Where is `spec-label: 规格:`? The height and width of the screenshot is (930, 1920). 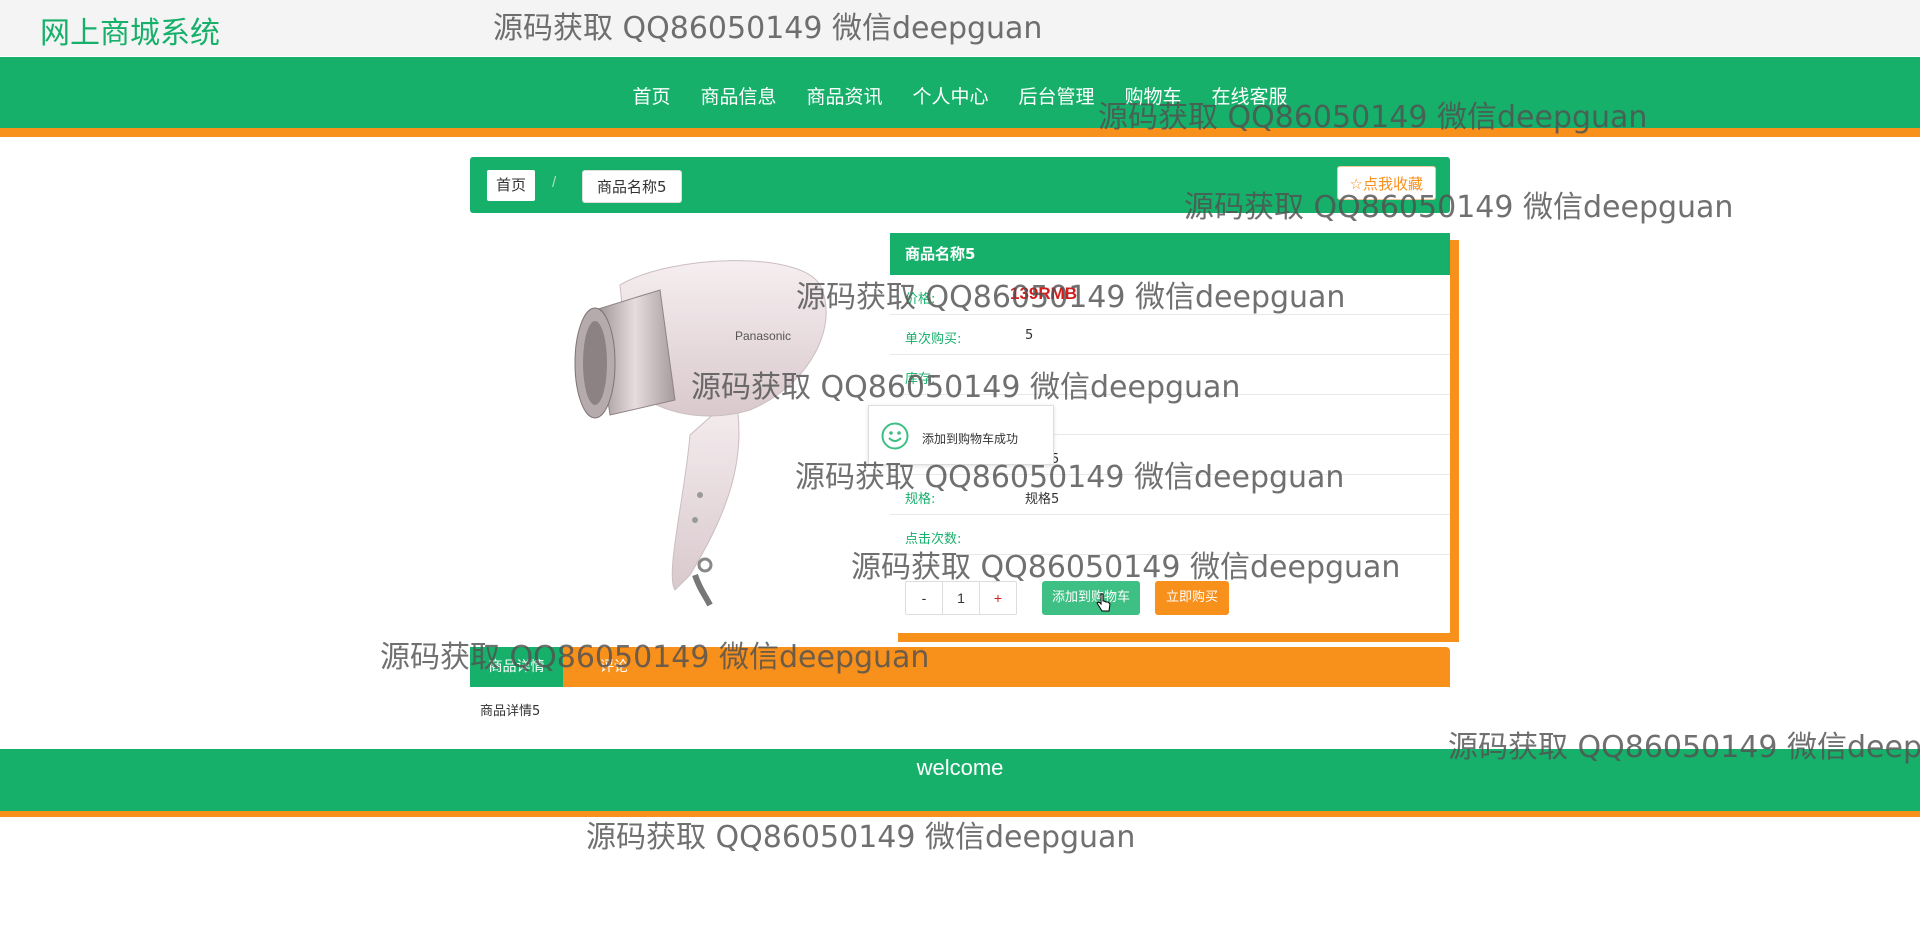
spec-label: 规格: is located at coordinates (920, 499).